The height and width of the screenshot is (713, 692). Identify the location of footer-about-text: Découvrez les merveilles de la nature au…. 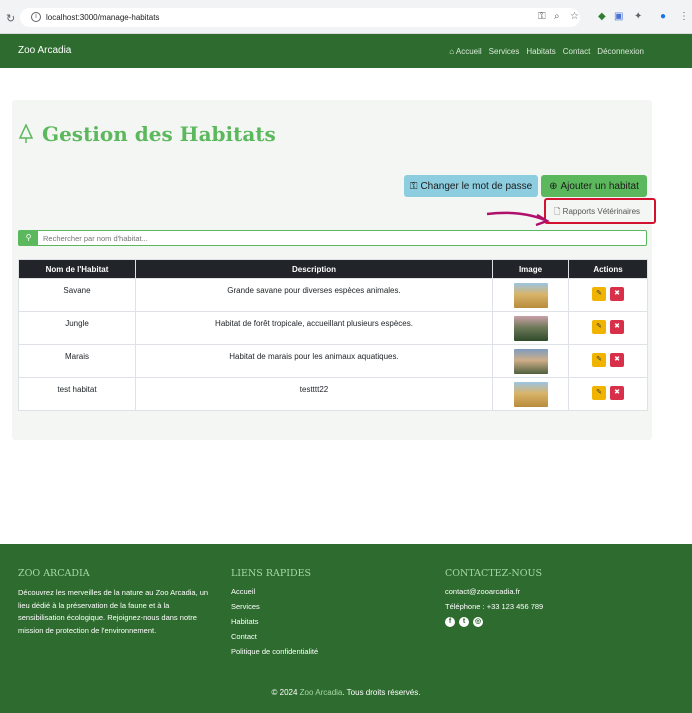
(113, 611).